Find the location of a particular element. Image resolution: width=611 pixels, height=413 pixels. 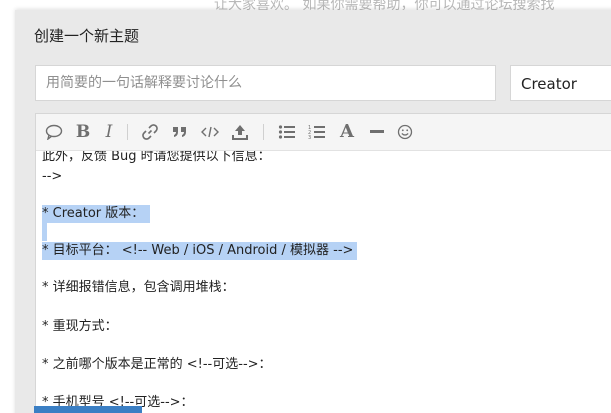

link-icon is located at coordinates (150, 132).